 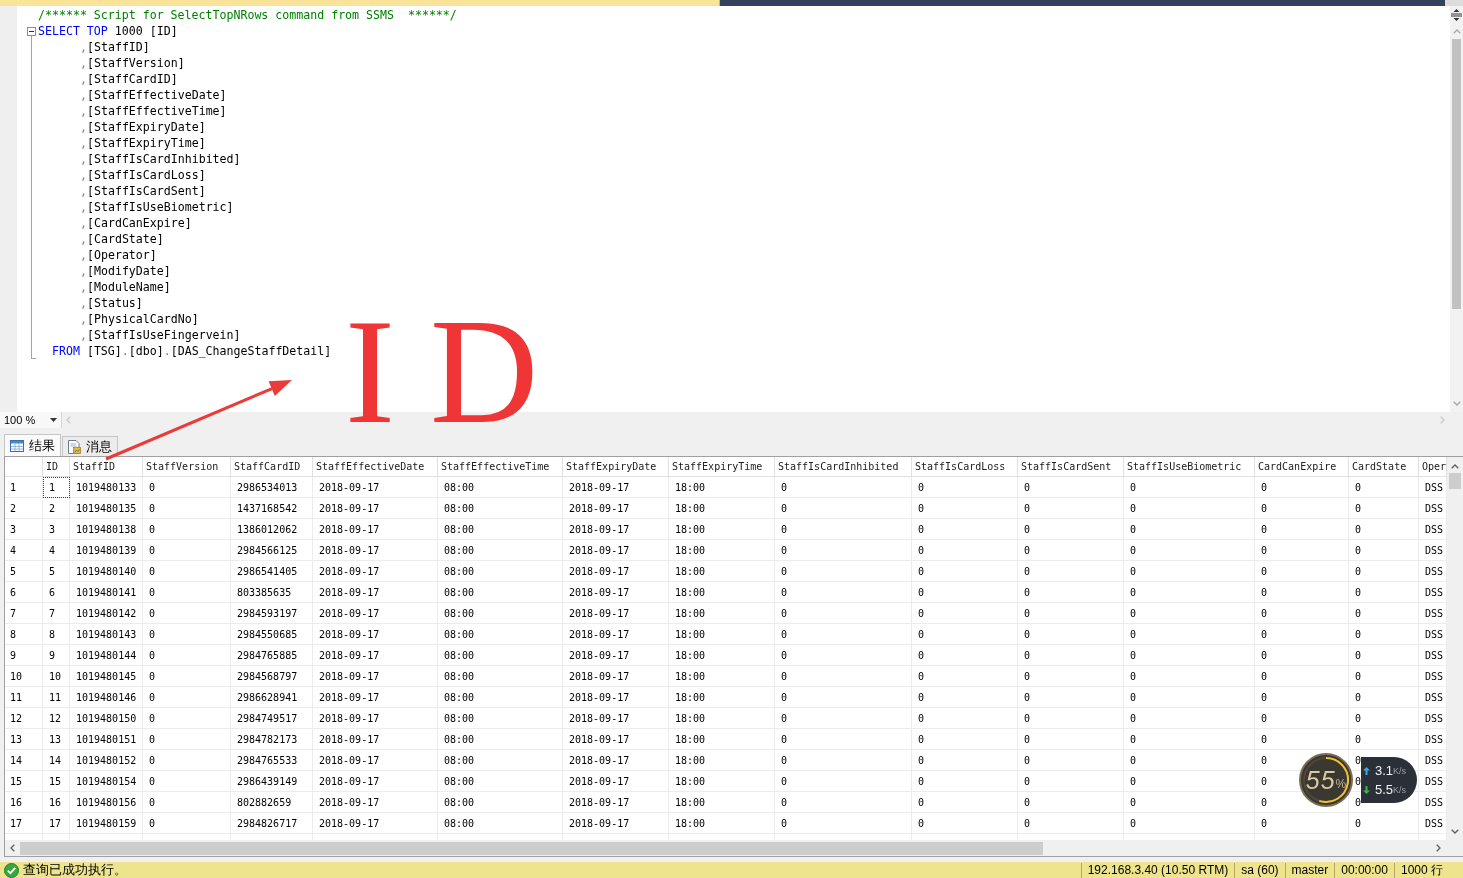 What do you see at coordinates (132, 63) in the screenshot?
I see `code-line: ,[StaffVersion]` at bounding box center [132, 63].